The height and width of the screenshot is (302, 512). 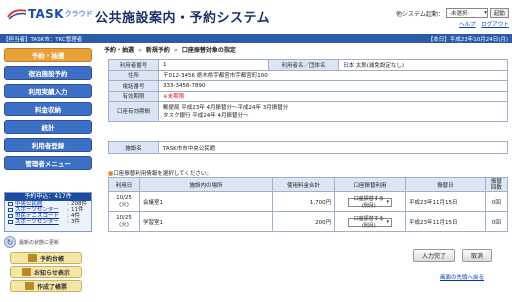 What do you see at coordinates (370, 184) in the screenshot?
I see `col-transfer-use: 口座振替利用` at bounding box center [370, 184].